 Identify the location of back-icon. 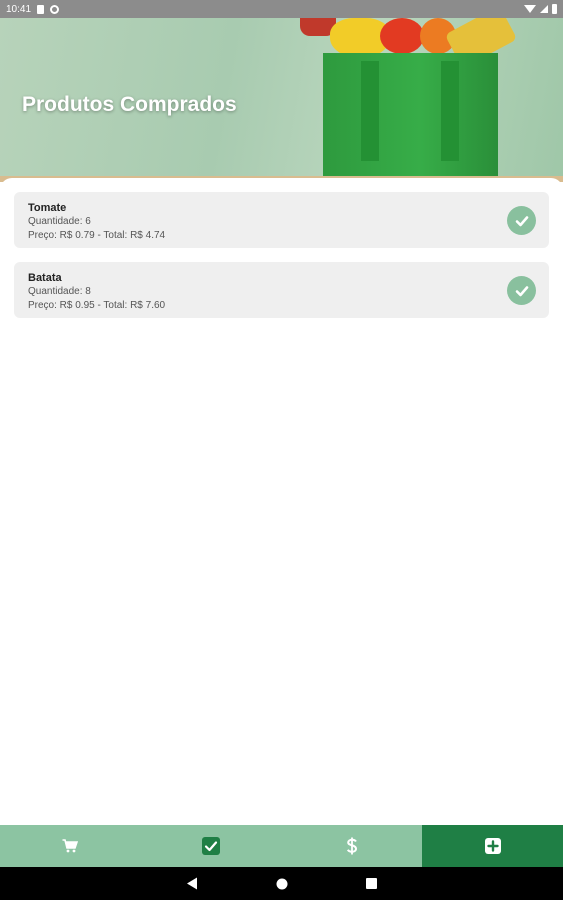
(192, 883).